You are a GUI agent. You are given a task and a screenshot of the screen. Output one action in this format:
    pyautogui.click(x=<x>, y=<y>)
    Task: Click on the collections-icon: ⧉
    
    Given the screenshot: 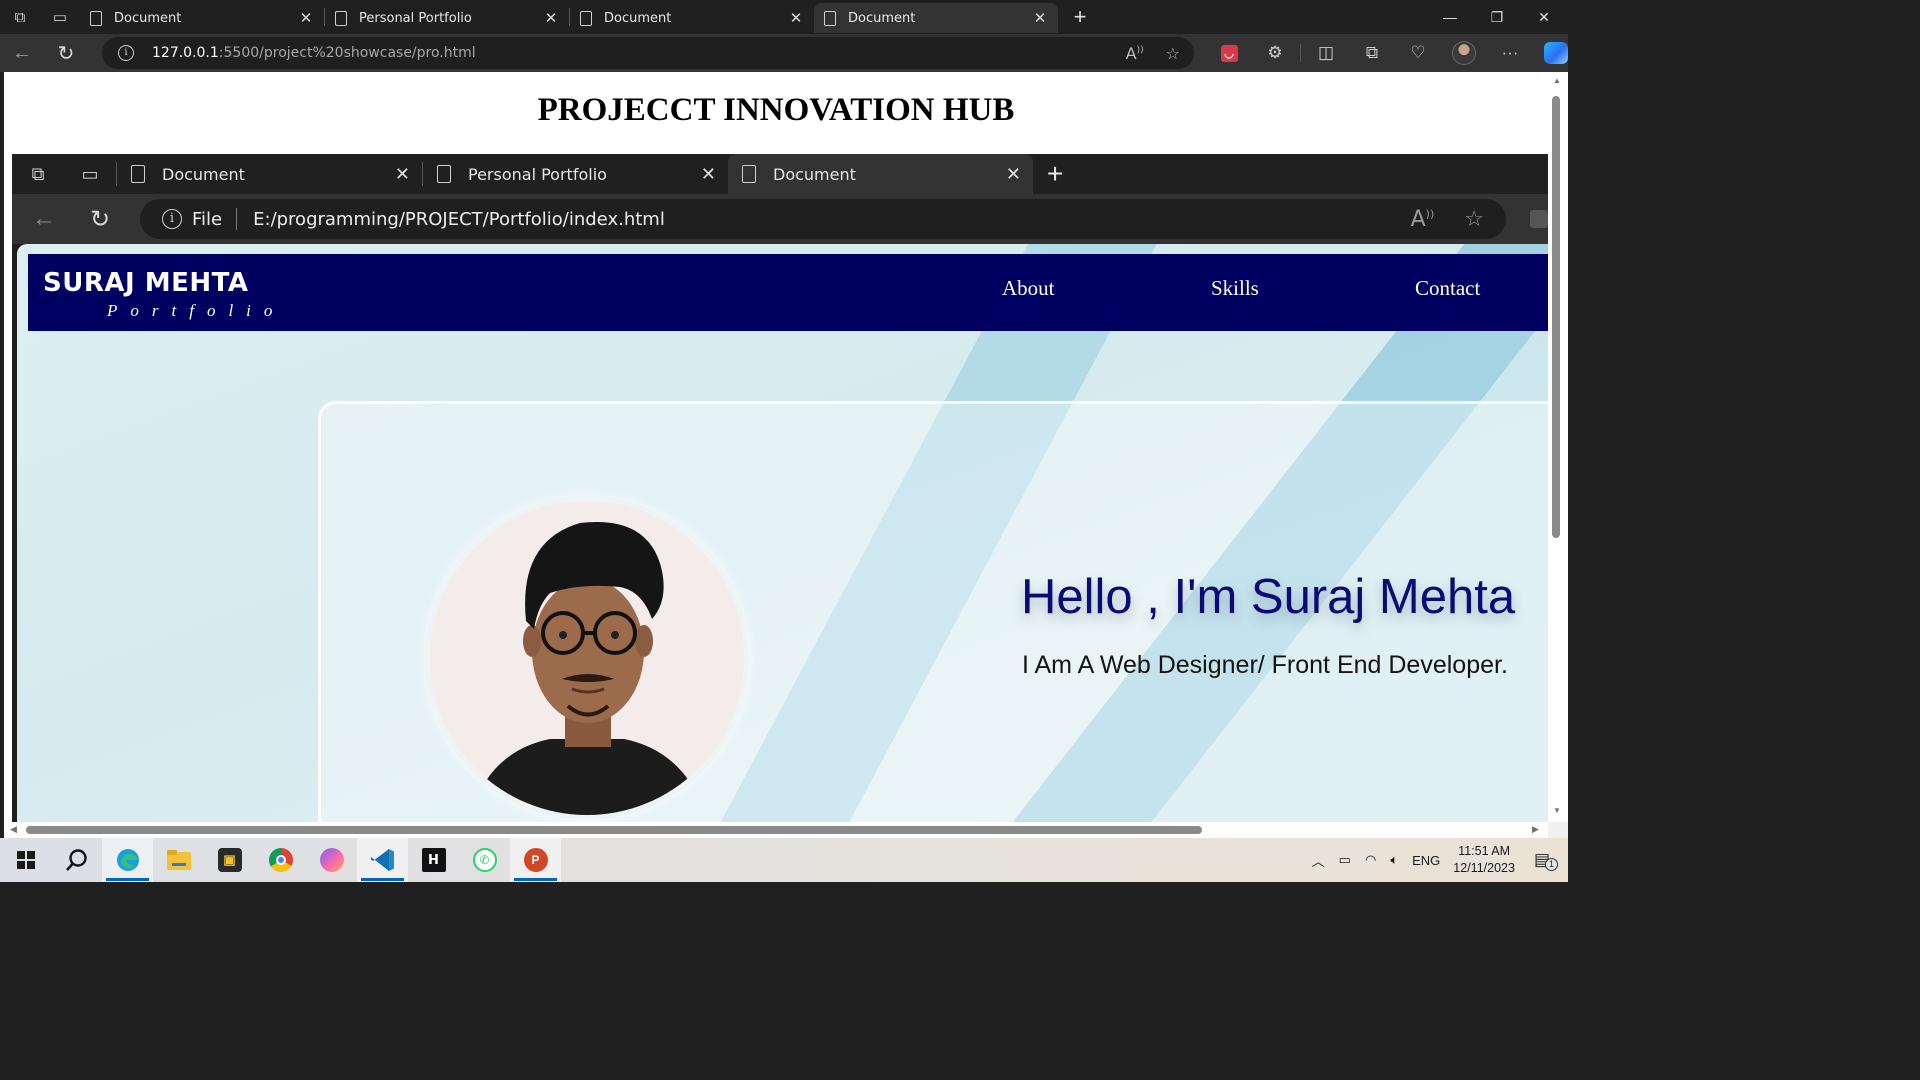 What is the action you would take?
    pyautogui.click(x=1372, y=53)
    